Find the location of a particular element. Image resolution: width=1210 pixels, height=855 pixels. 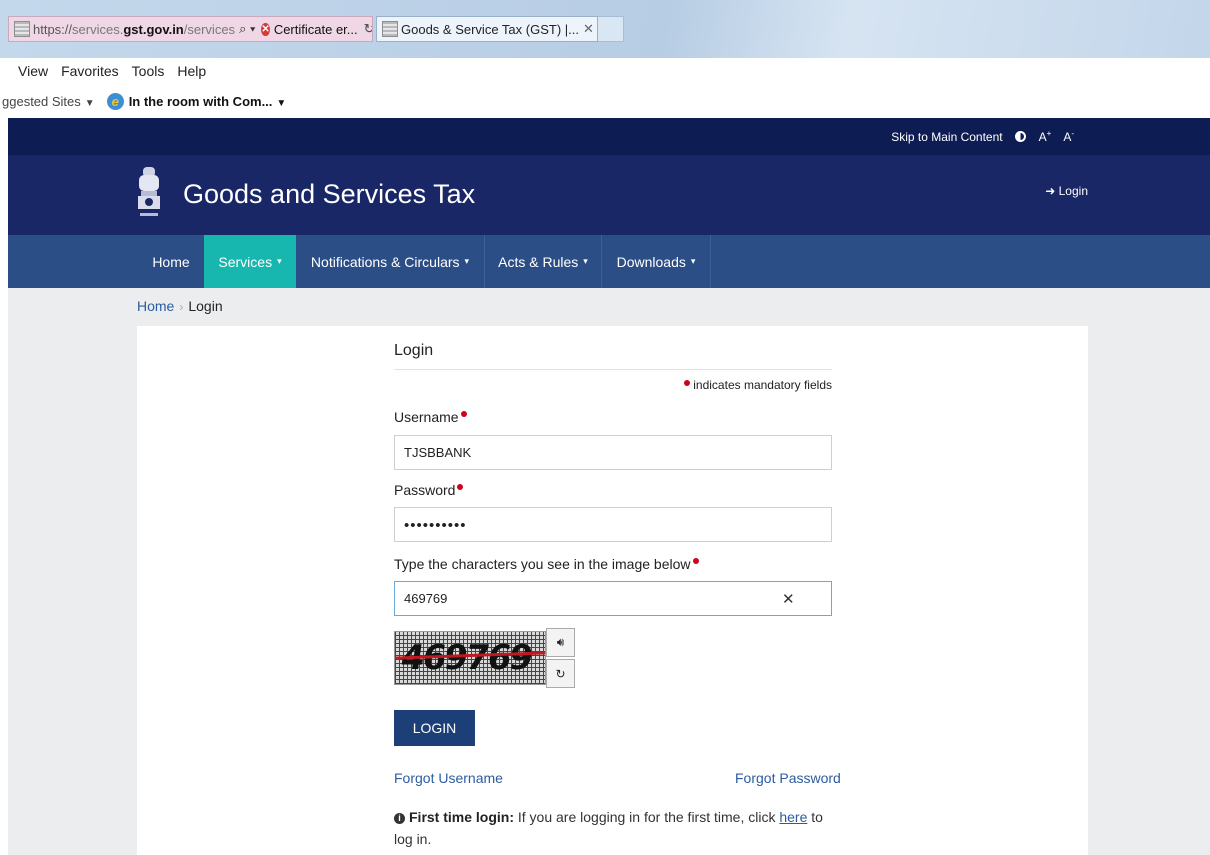

nav-acts-rules: Acts & Rules ▾ is located at coordinates (543, 261).